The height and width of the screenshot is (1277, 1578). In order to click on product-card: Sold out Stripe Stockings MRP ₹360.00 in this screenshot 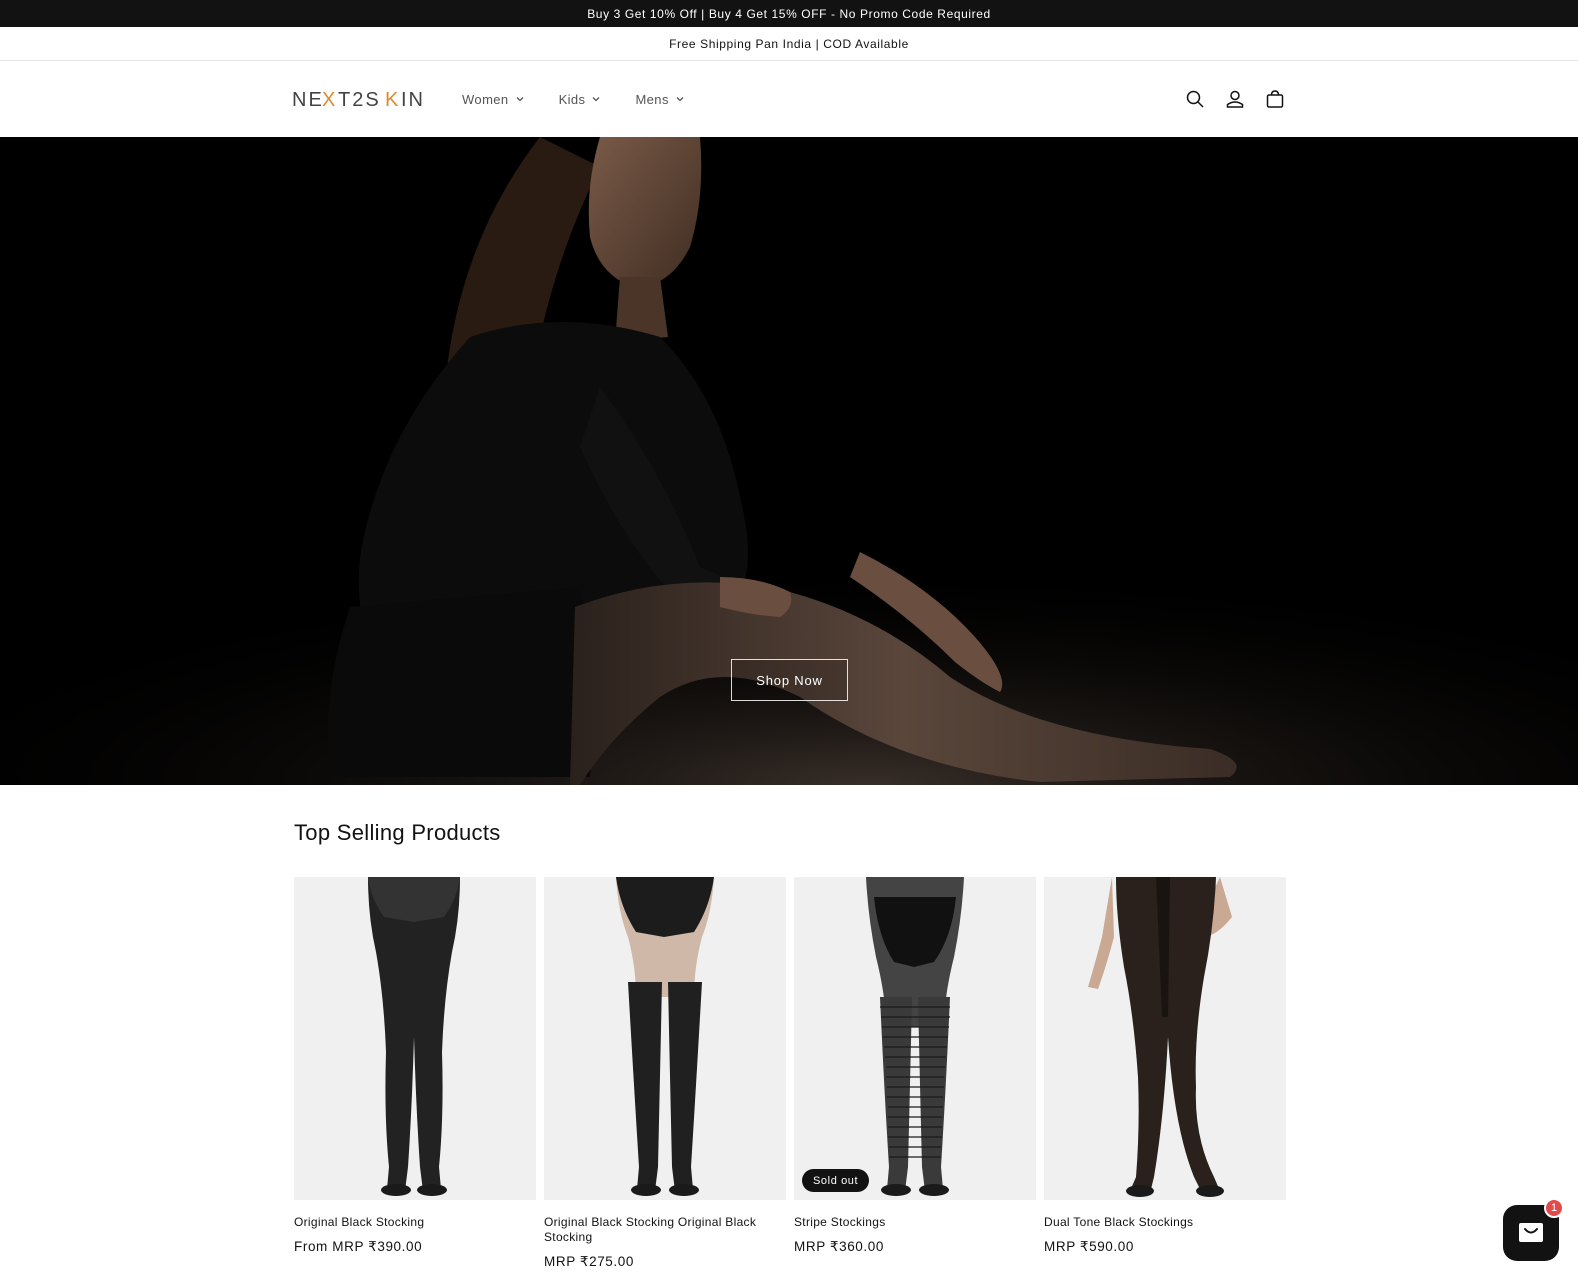, I will do `click(915, 1073)`.